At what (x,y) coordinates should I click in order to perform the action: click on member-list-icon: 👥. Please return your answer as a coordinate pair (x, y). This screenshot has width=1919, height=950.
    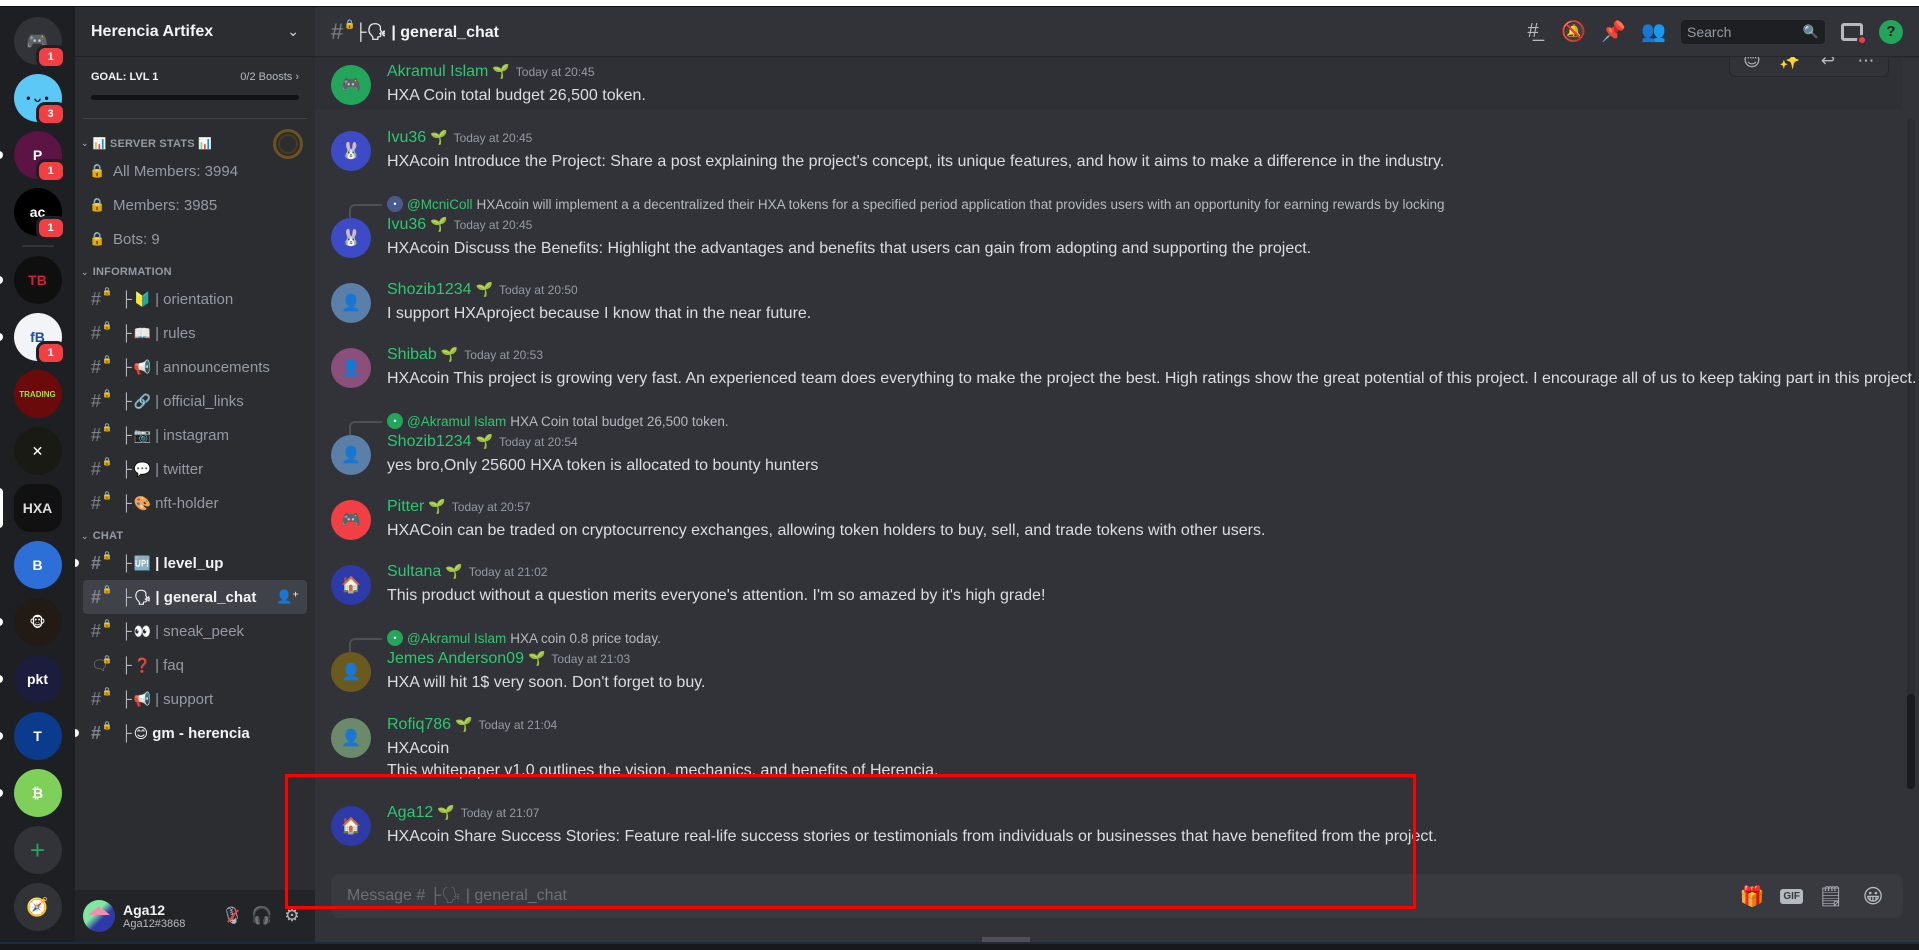
    Looking at the image, I should click on (1653, 31).